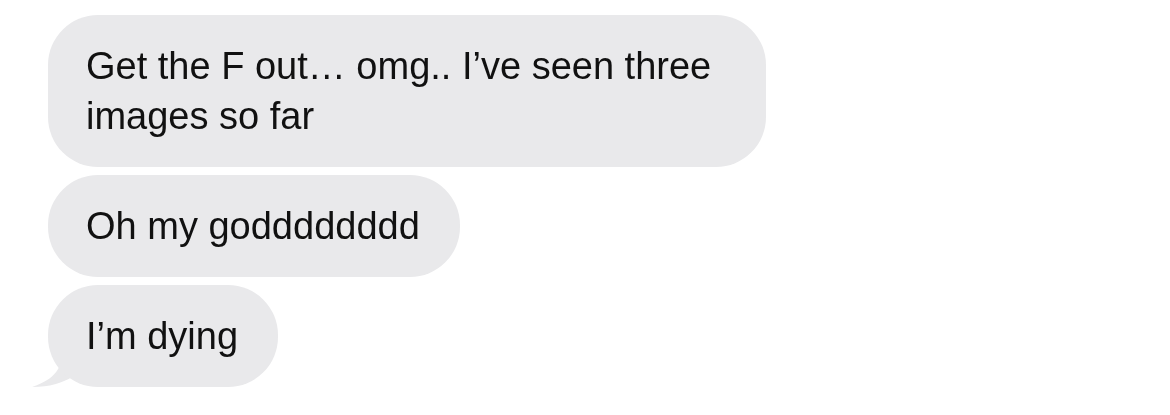  What do you see at coordinates (163, 336) in the screenshot?
I see `message-bubble: I’m dying` at bounding box center [163, 336].